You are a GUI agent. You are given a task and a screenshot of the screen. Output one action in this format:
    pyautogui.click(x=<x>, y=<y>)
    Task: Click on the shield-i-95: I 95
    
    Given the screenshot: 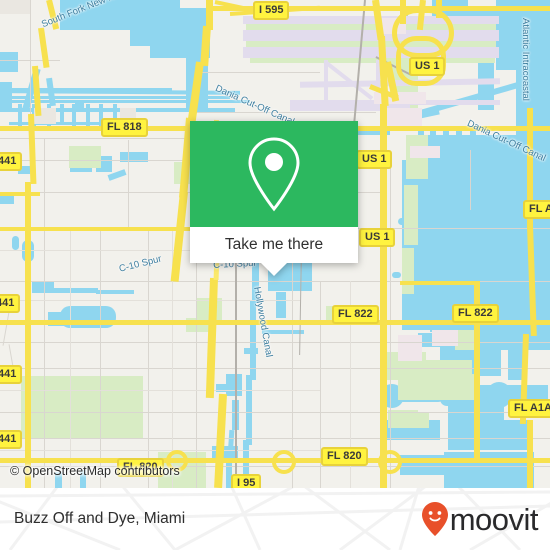 What is the action you would take?
    pyautogui.click(x=246, y=481)
    